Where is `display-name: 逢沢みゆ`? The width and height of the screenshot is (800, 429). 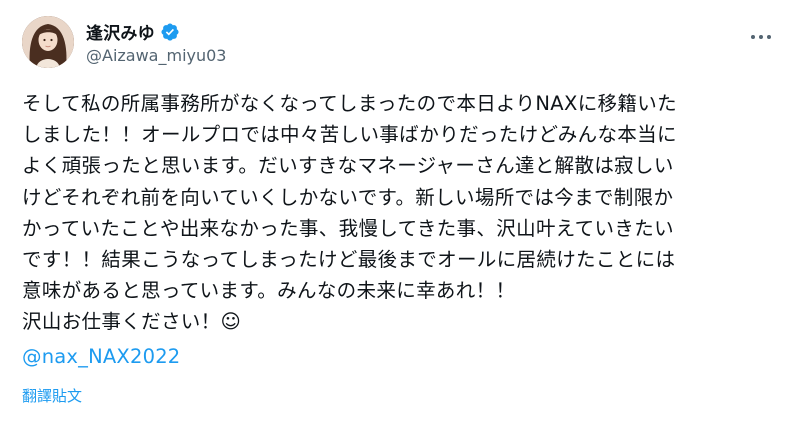
display-name: 逢沢みゆ is located at coordinates (120, 31).